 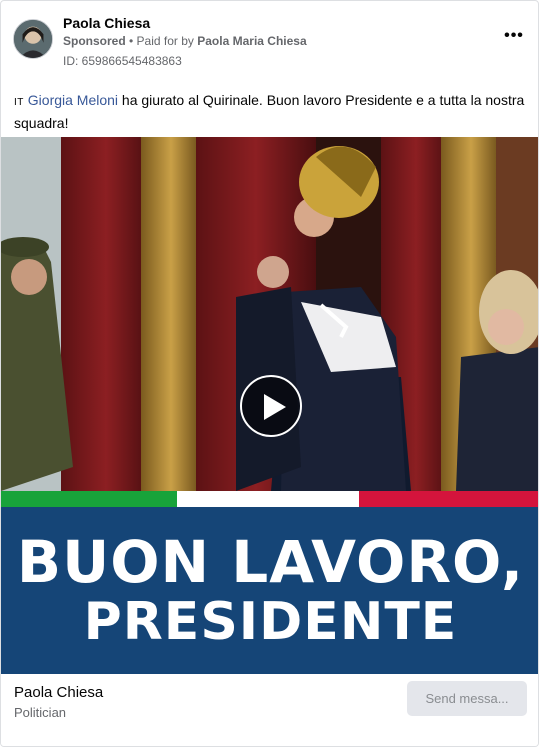 What do you see at coordinates (40, 712) in the screenshot?
I see `footer-page-category: Politician` at bounding box center [40, 712].